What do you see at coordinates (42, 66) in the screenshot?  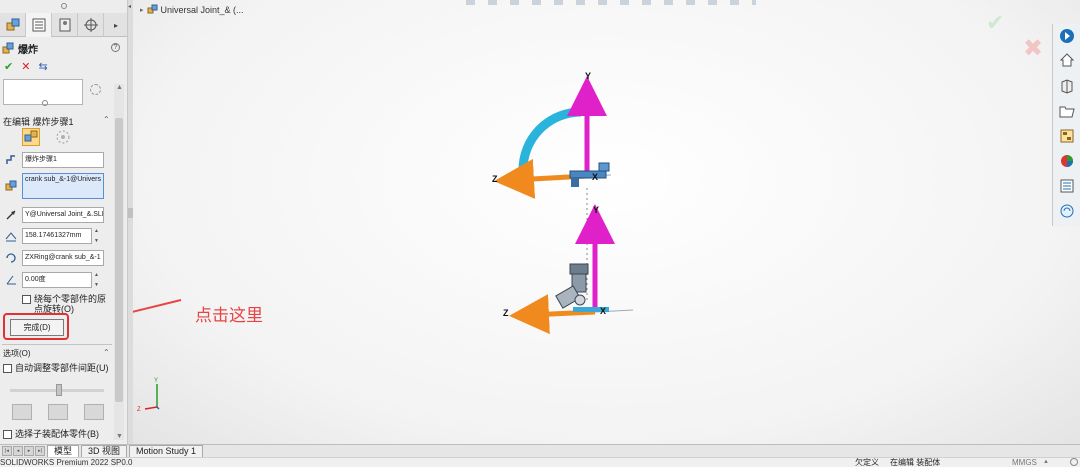 I see `pin-icon: ⇆` at bounding box center [42, 66].